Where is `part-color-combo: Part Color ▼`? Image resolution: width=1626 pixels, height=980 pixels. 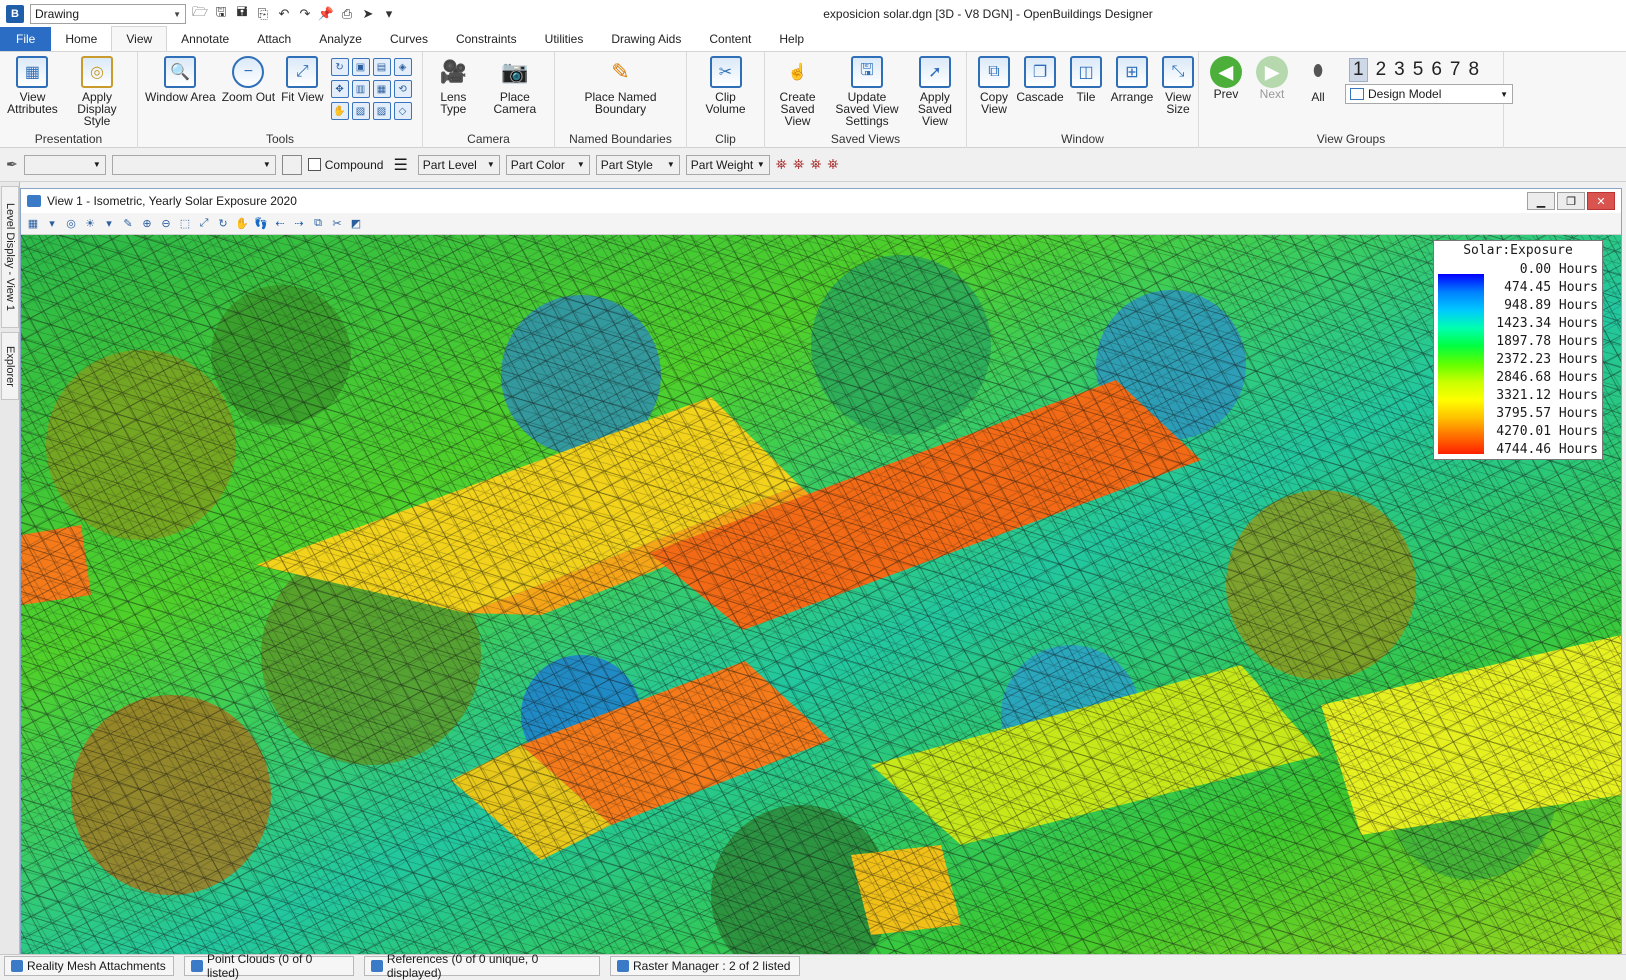
part-color-combo: Part Color ▼ is located at coordinates (547, 164).